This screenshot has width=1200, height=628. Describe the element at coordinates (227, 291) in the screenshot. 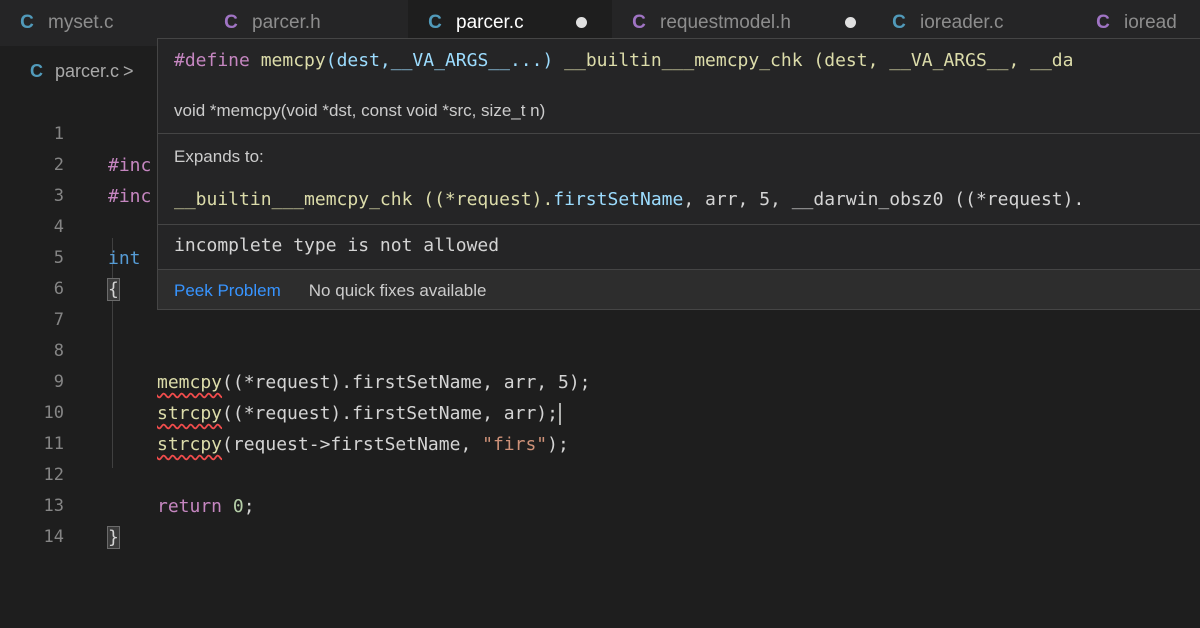

I see `peek-problem-link: Peek Problem` at that location.